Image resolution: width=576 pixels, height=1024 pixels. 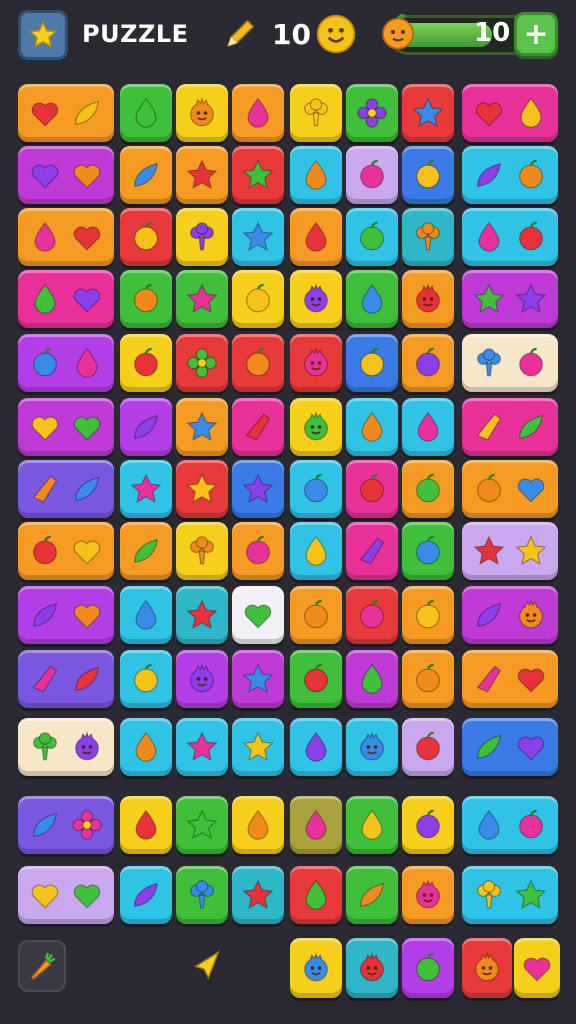 What do you see at coordinates (510, 895) in the screenshot?
I see `tile-r13-c8` at bounding box center [510, 895].